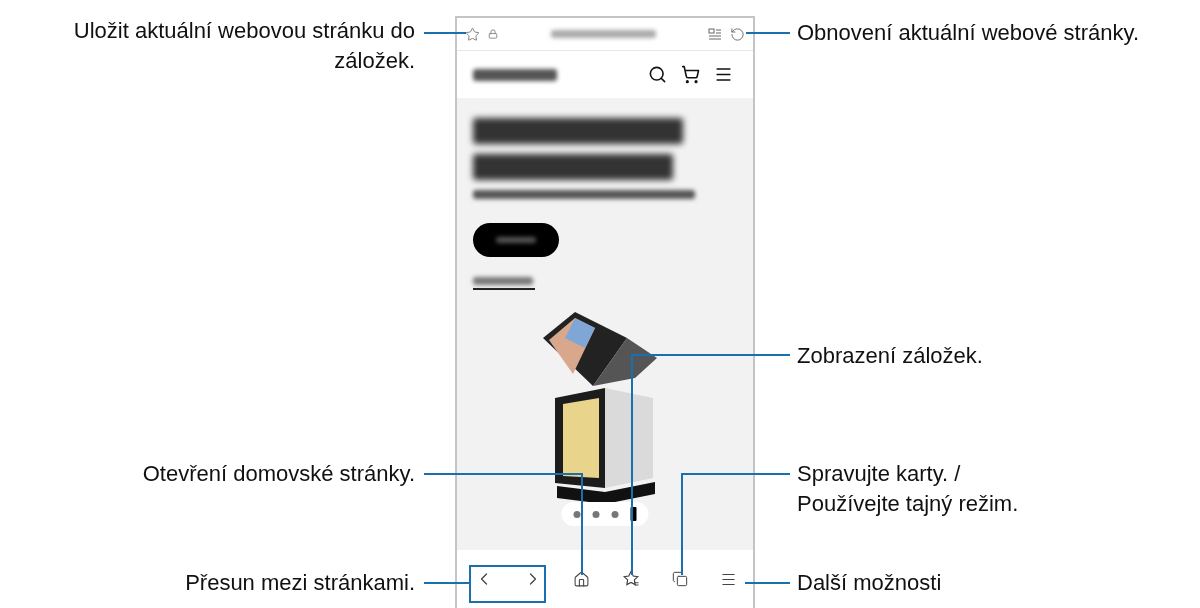 This screenshot has width=1200, height=608. Describe the element at coordinates (890, 356) in the screenshot. I see `callout-label: Zobrazení záložek.` at that location.